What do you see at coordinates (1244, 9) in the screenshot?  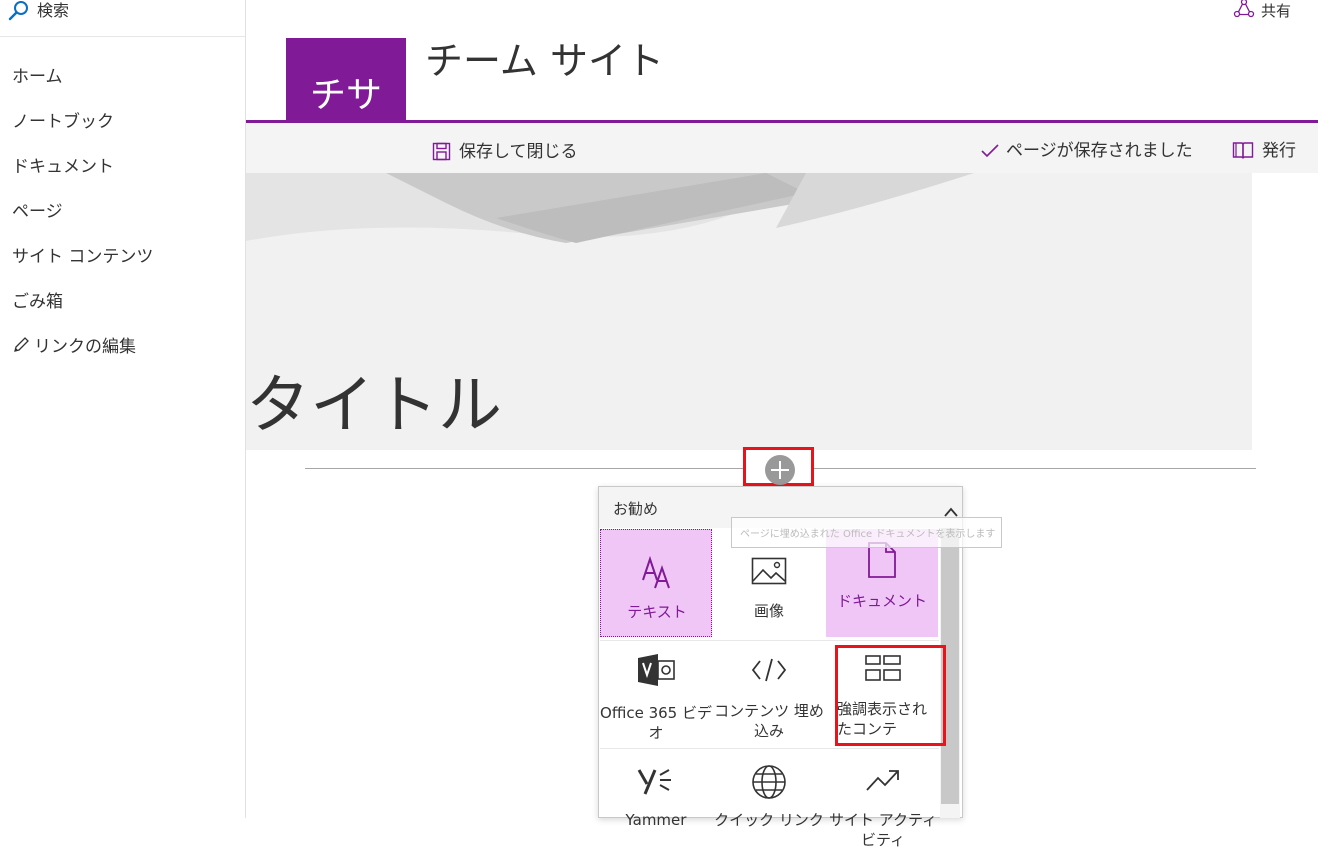 I see `share-icon` at bounding box center [1244, 9].